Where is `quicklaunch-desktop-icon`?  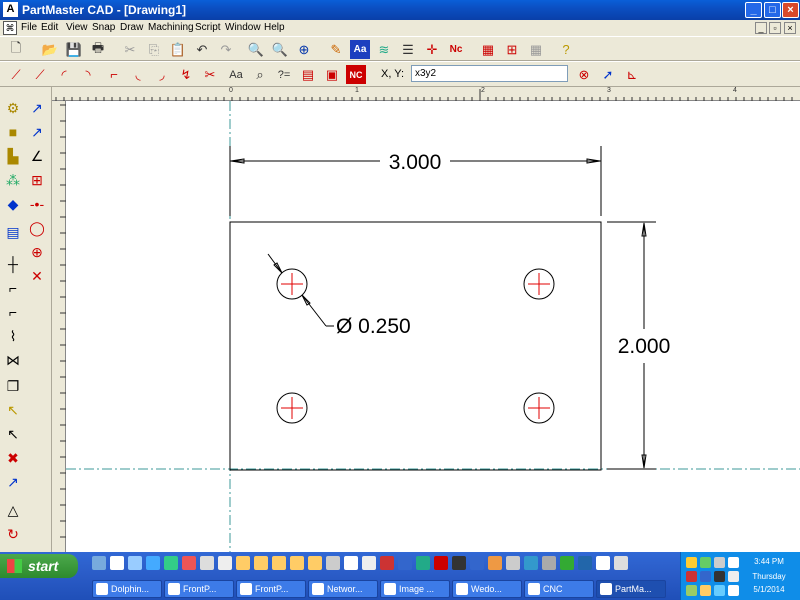 quicklaunch-desktop-icon is located at coordinates (99, 563).